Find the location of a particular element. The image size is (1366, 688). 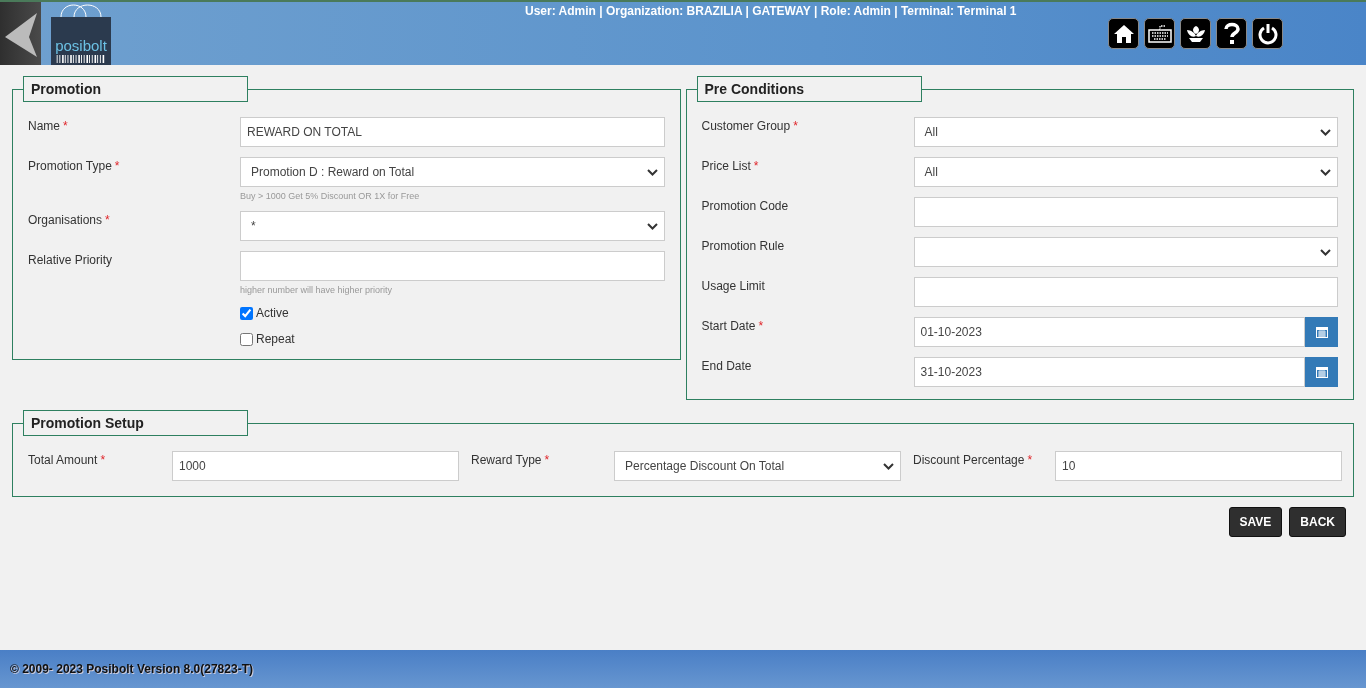

field-label: Organisations * is located at coordinates (69, 220).